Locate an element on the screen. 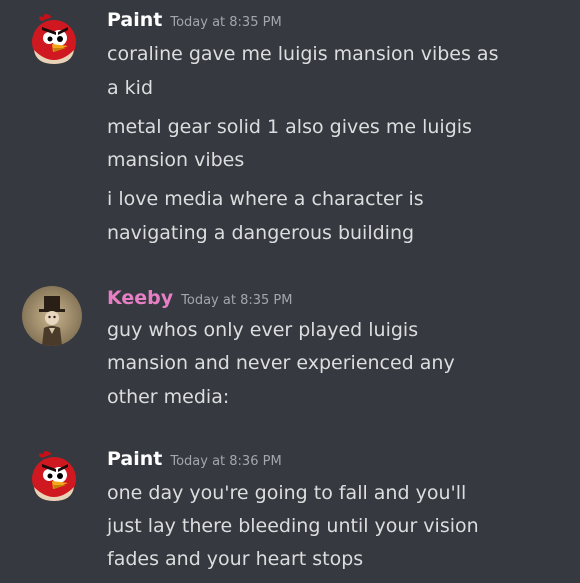 This screenshot has width=580, height=583. message-text: coraline gave me luigis mansion vibes as is located at coordinates (303, 54).